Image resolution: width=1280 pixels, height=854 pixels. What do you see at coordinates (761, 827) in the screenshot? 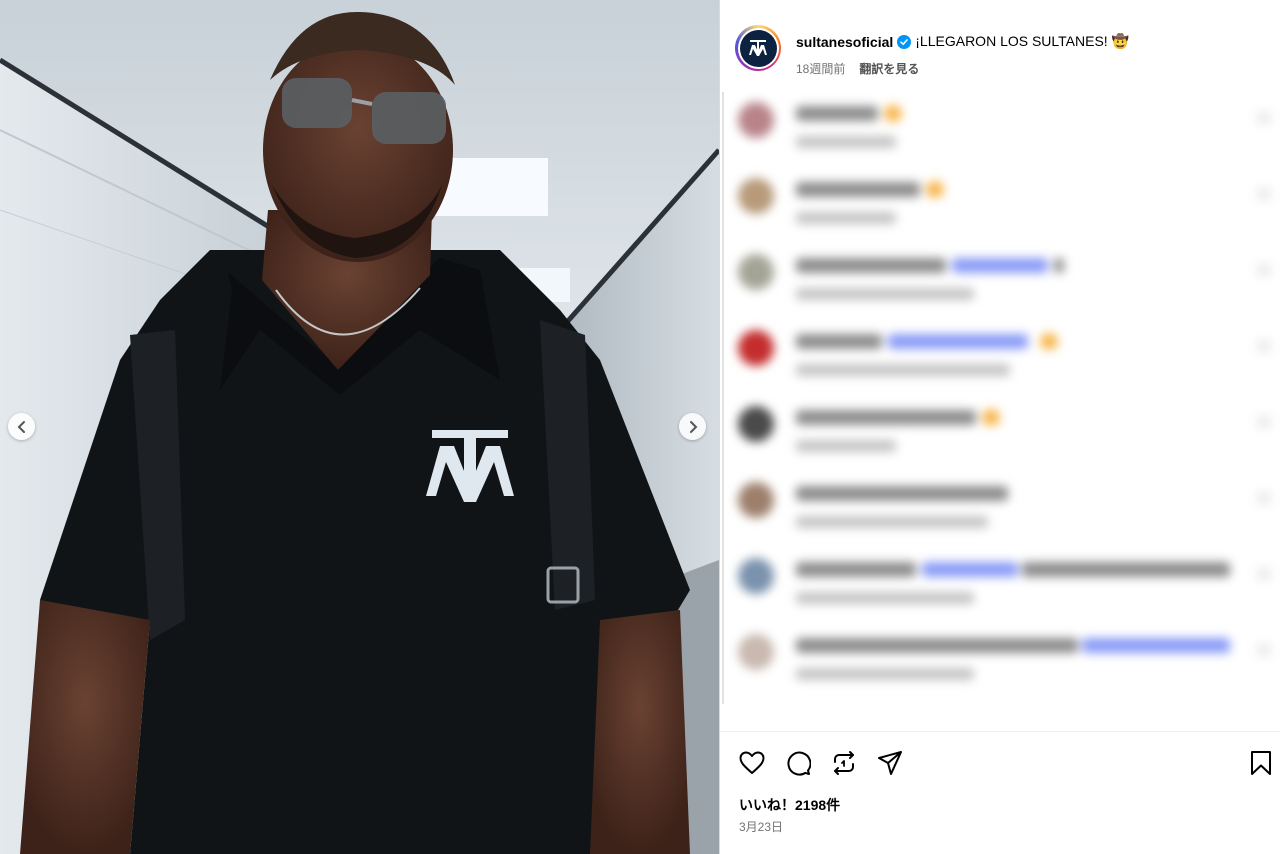
I see `post-date: 3月23日` at bounding box center [761, 827].